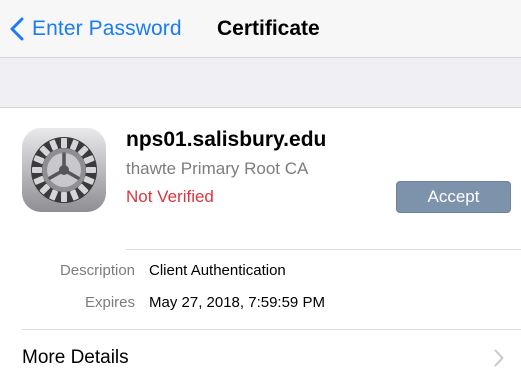  Describe the element at coordinates (170, 196) in the screenshot. I see `verification-status: Not Verified` at that location.